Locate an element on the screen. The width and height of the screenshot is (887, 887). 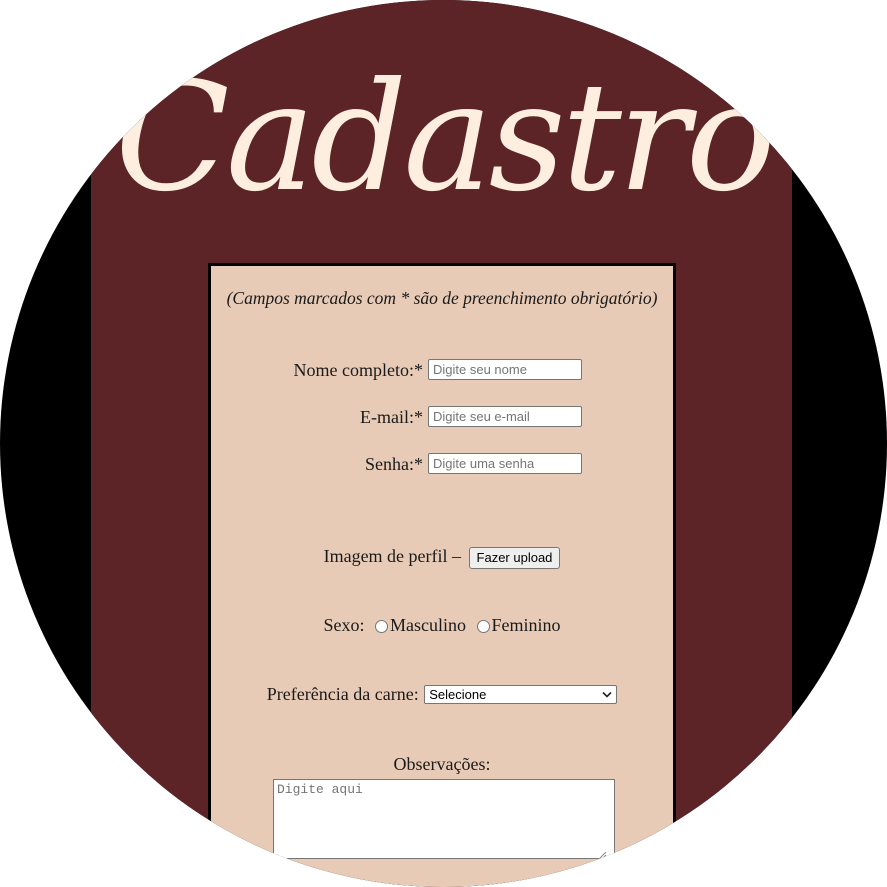
password-input is located at coordinates (505, 463).